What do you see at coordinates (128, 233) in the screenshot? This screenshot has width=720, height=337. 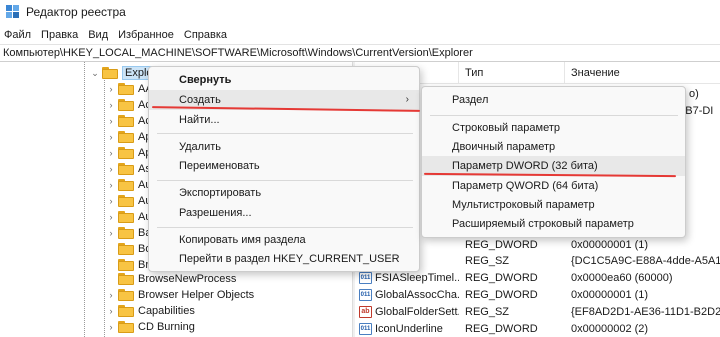 I see `tree-item: › Ba` at bounding box center [128, 233].